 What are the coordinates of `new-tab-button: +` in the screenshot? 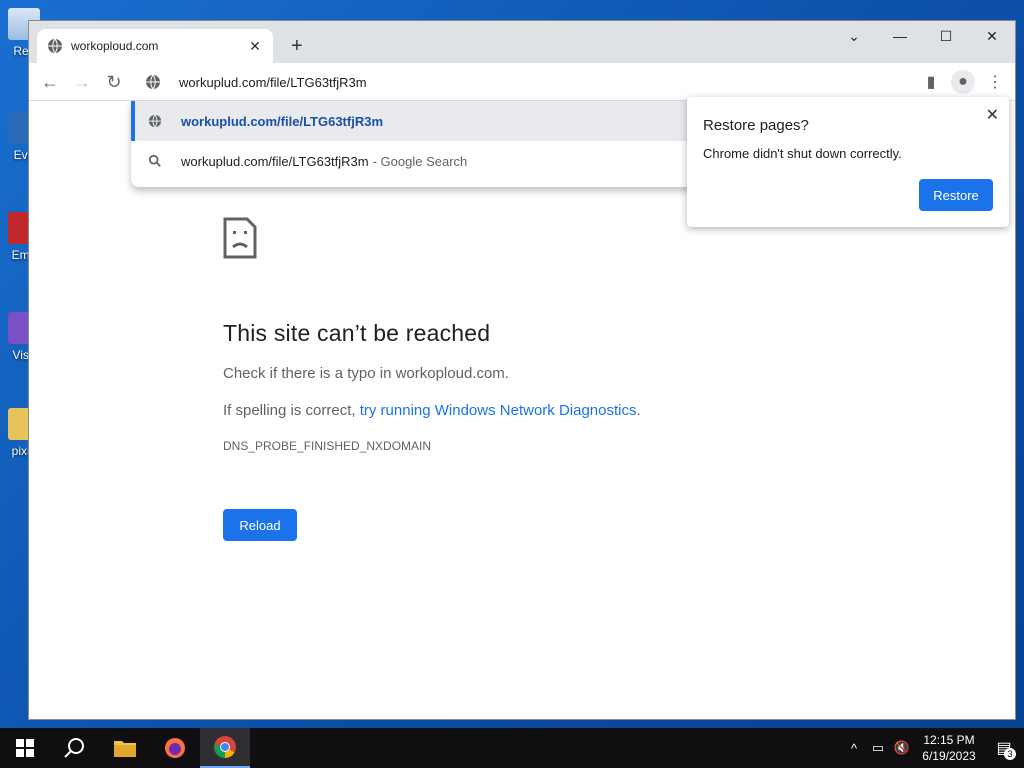 It's located at (297, 46).